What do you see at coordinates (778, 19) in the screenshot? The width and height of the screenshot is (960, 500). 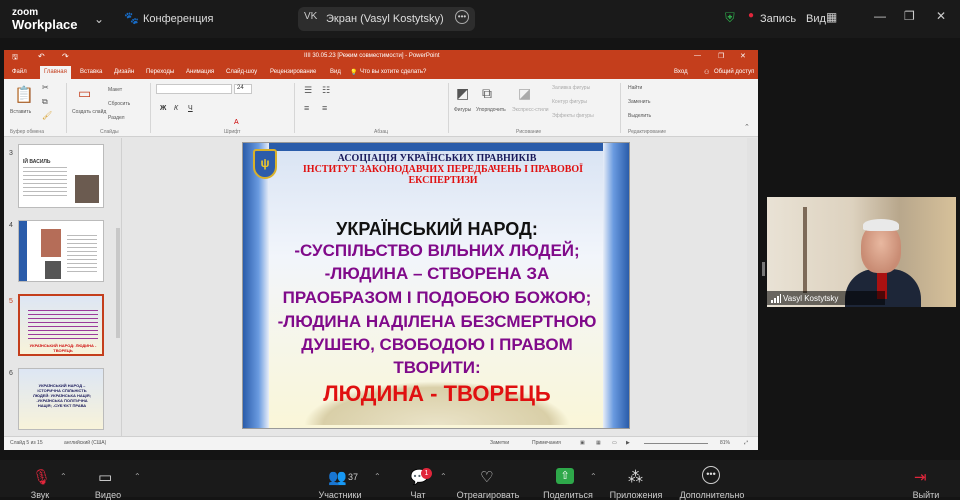 I see `recording-label: Запись` at bounding box center [778, 19].